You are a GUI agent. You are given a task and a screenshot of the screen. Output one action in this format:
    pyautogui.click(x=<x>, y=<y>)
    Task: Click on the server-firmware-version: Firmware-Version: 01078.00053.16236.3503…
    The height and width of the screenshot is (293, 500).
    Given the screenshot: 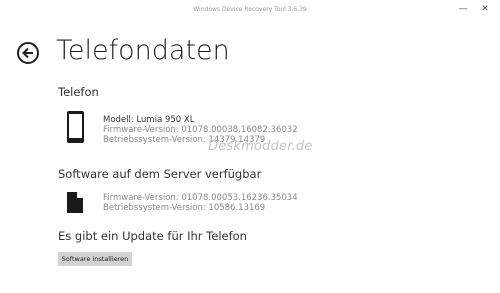 What is the action you would take?
    pyautogui.click(x=200, y=198)
    